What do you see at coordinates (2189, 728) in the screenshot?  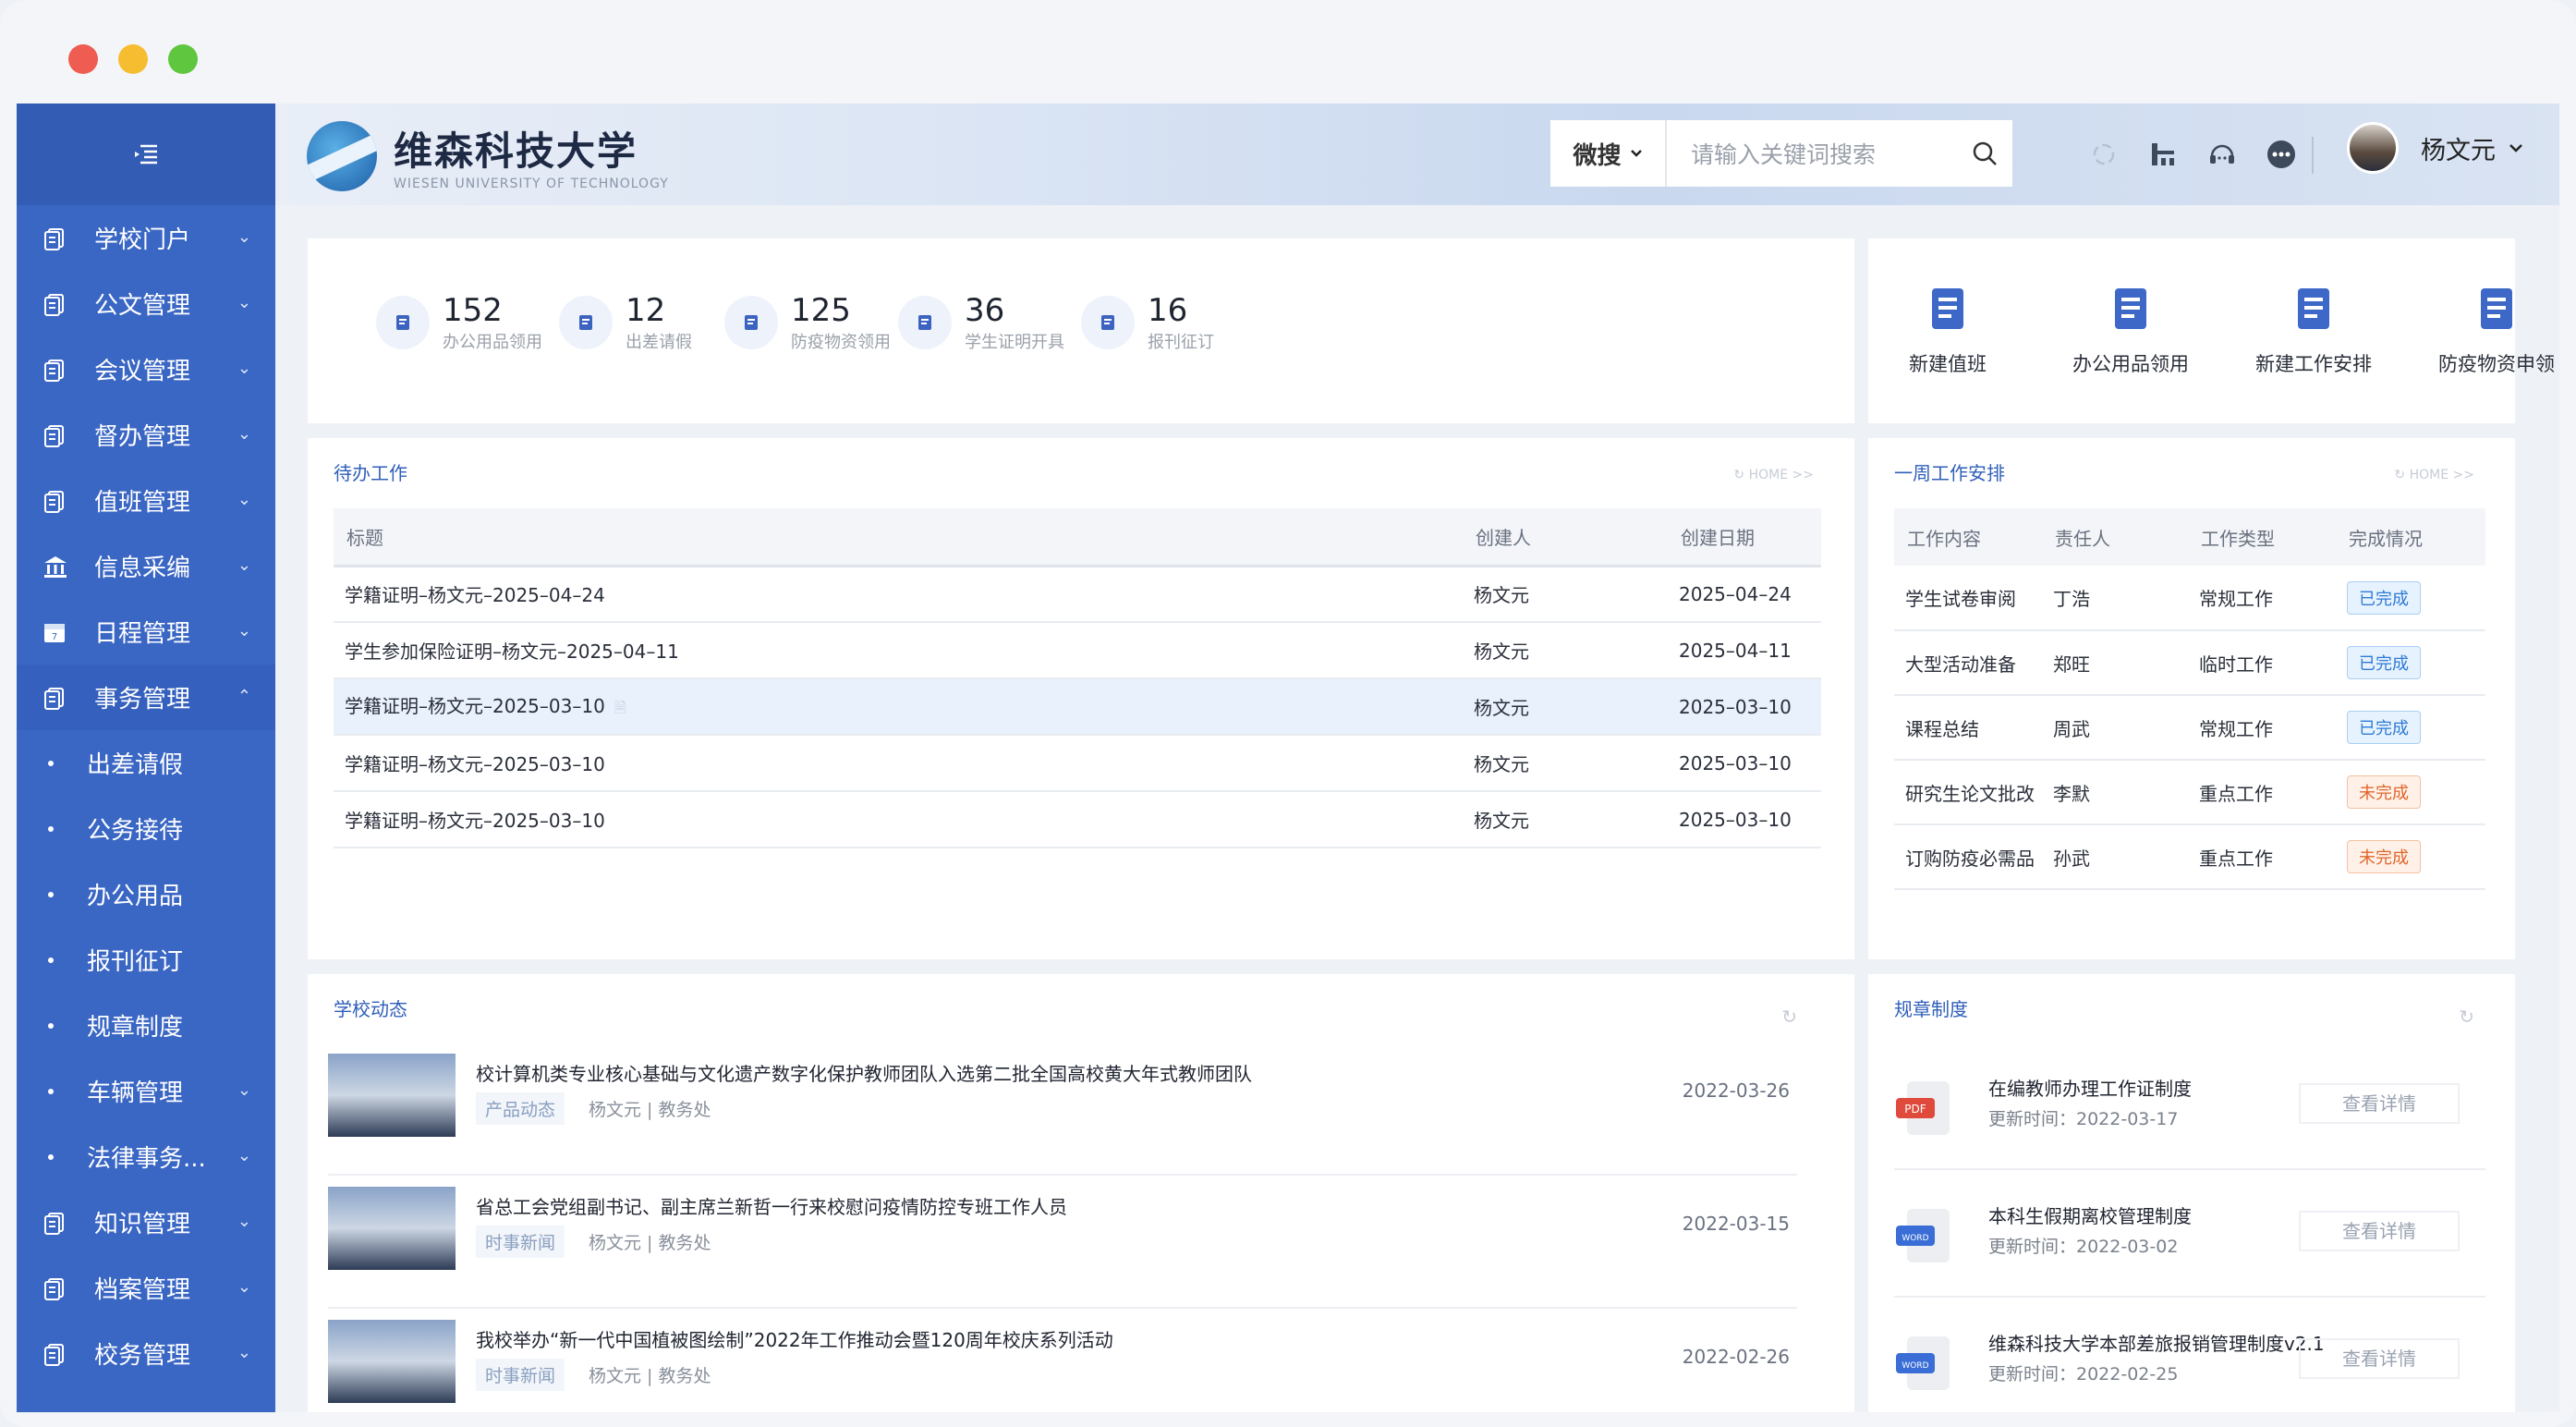 I see `table-row: 课程总结 周武 常规工作 已完成` at bounding box center [2189, 728].